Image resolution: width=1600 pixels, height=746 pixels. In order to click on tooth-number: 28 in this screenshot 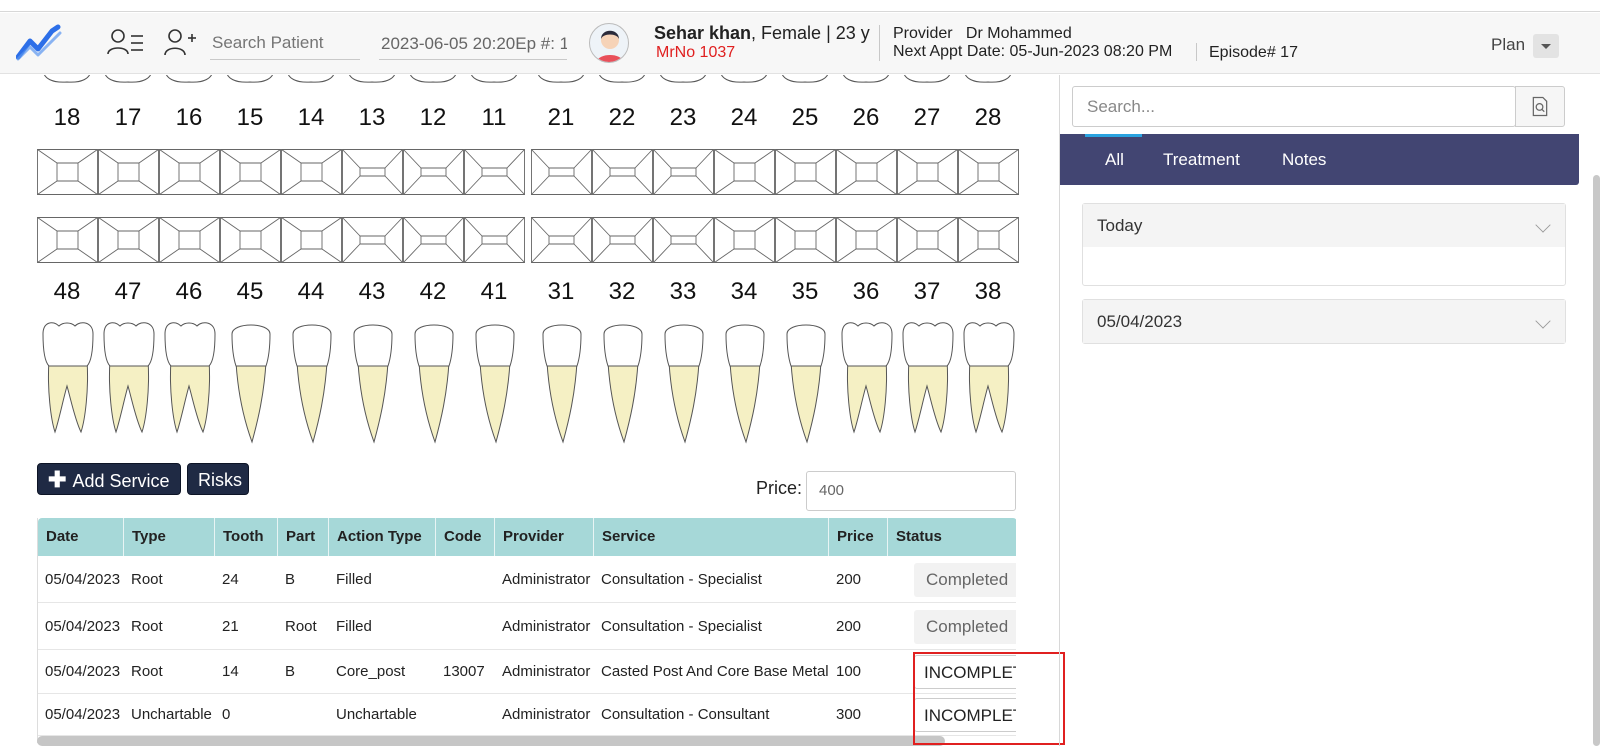, I will do `click(988, 118)`.